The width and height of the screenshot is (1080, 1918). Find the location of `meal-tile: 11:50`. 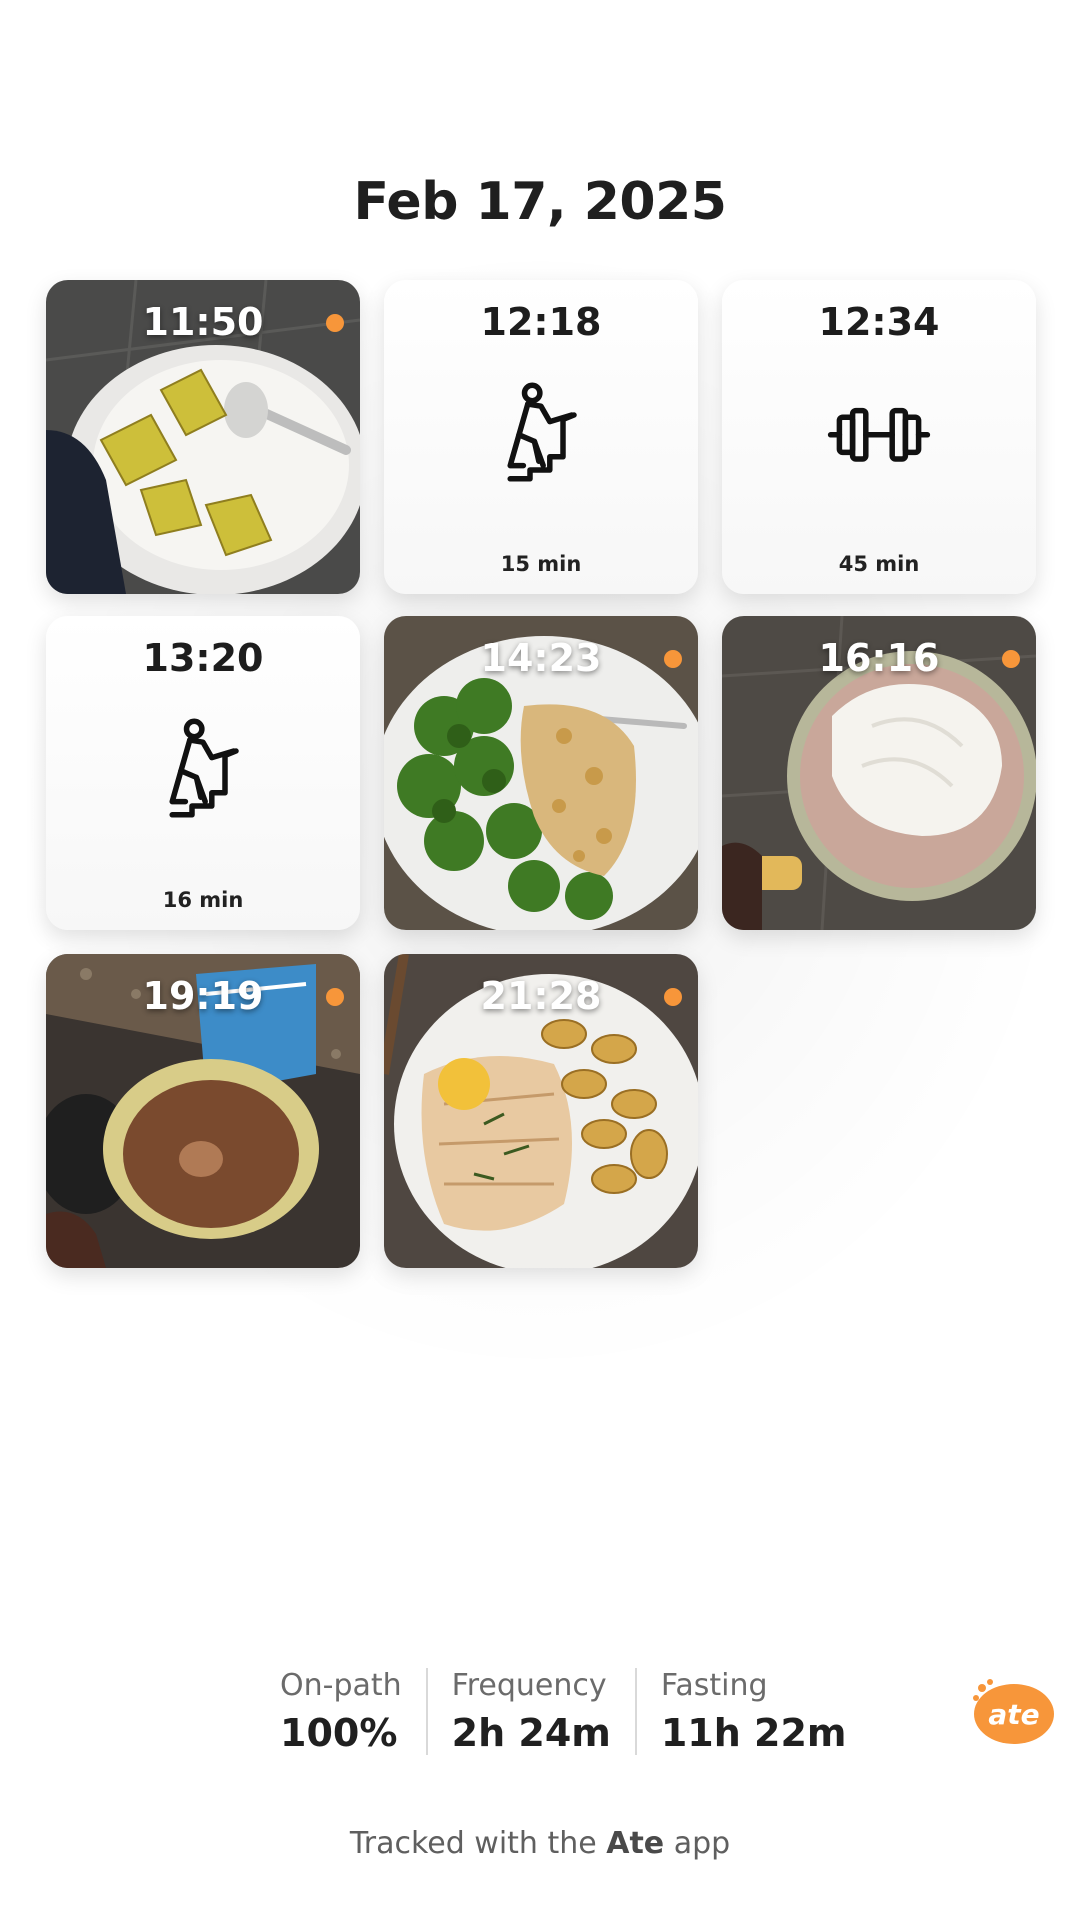

meal-tile: 11:50 is located at coordinates (203, 437).